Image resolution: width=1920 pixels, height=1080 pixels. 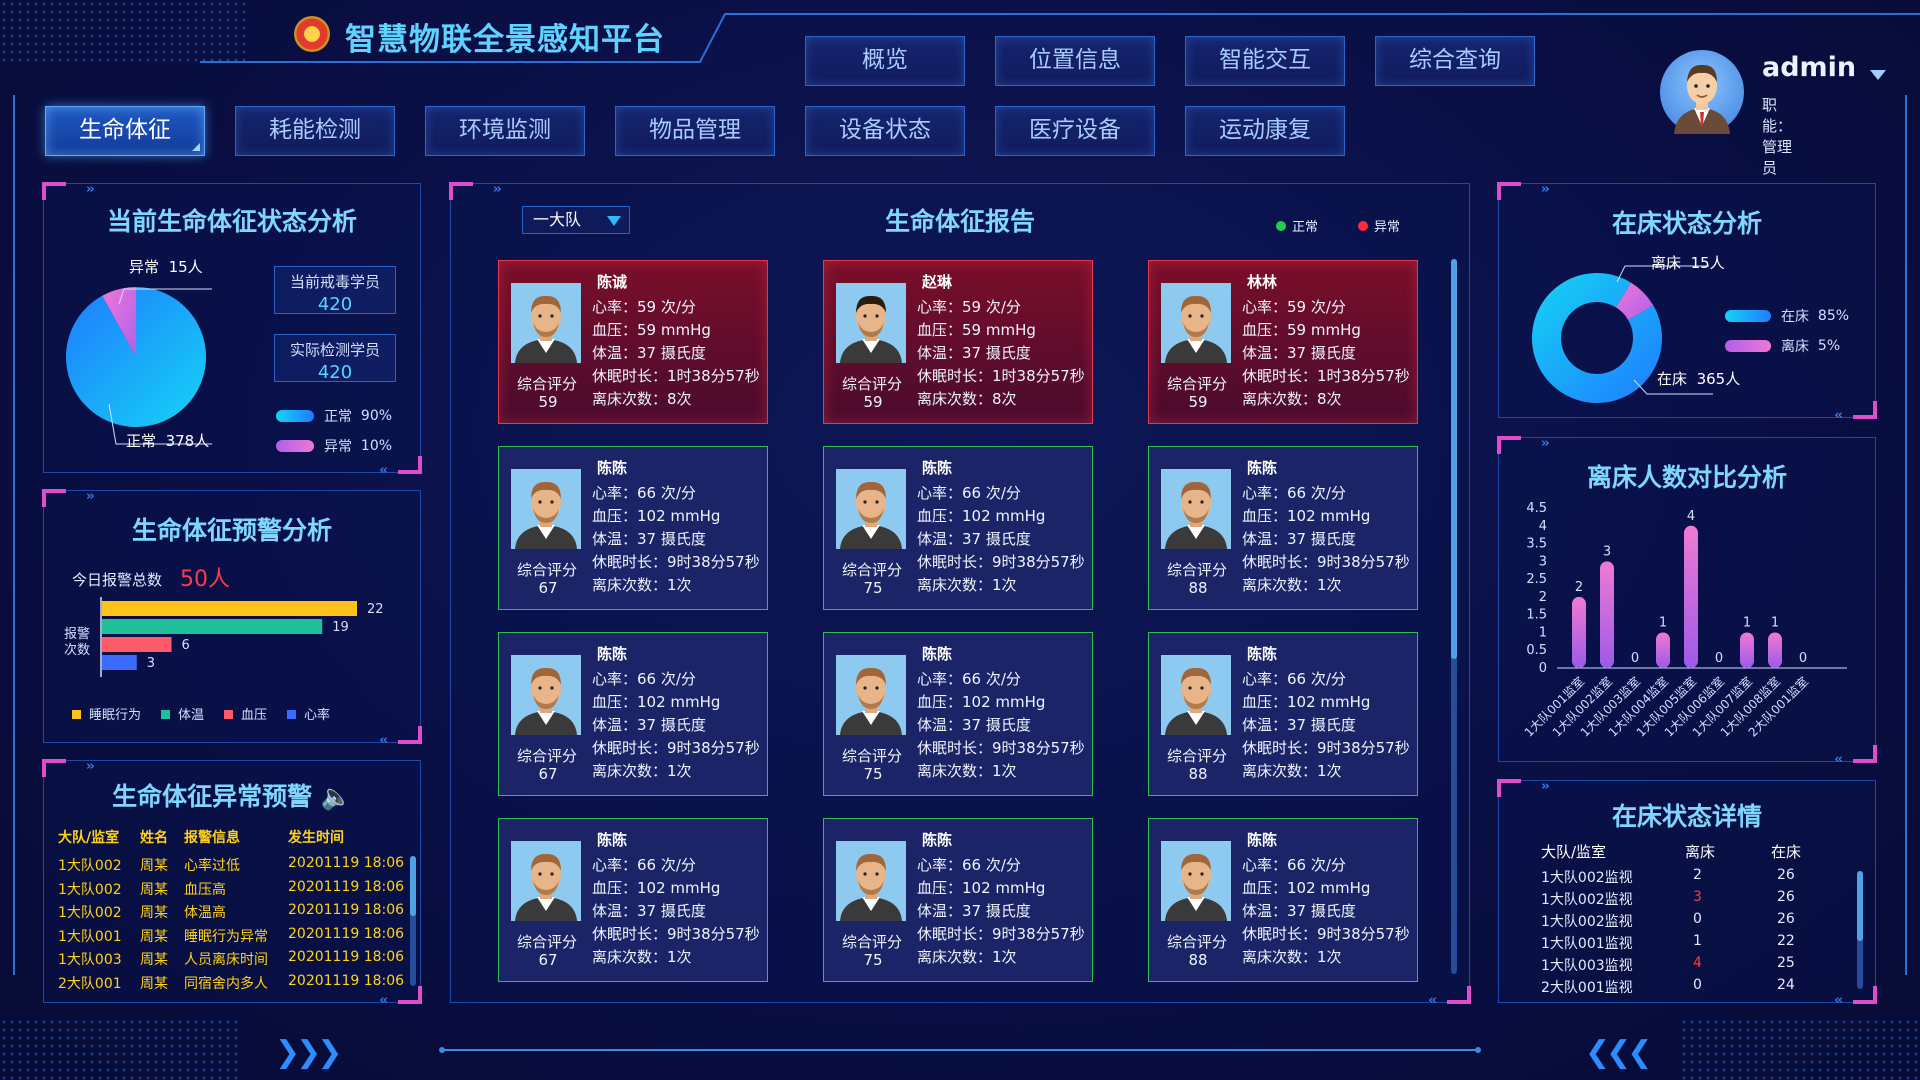 I want to click on tab-energy: 耗能检测, so click(x=315, y=131).